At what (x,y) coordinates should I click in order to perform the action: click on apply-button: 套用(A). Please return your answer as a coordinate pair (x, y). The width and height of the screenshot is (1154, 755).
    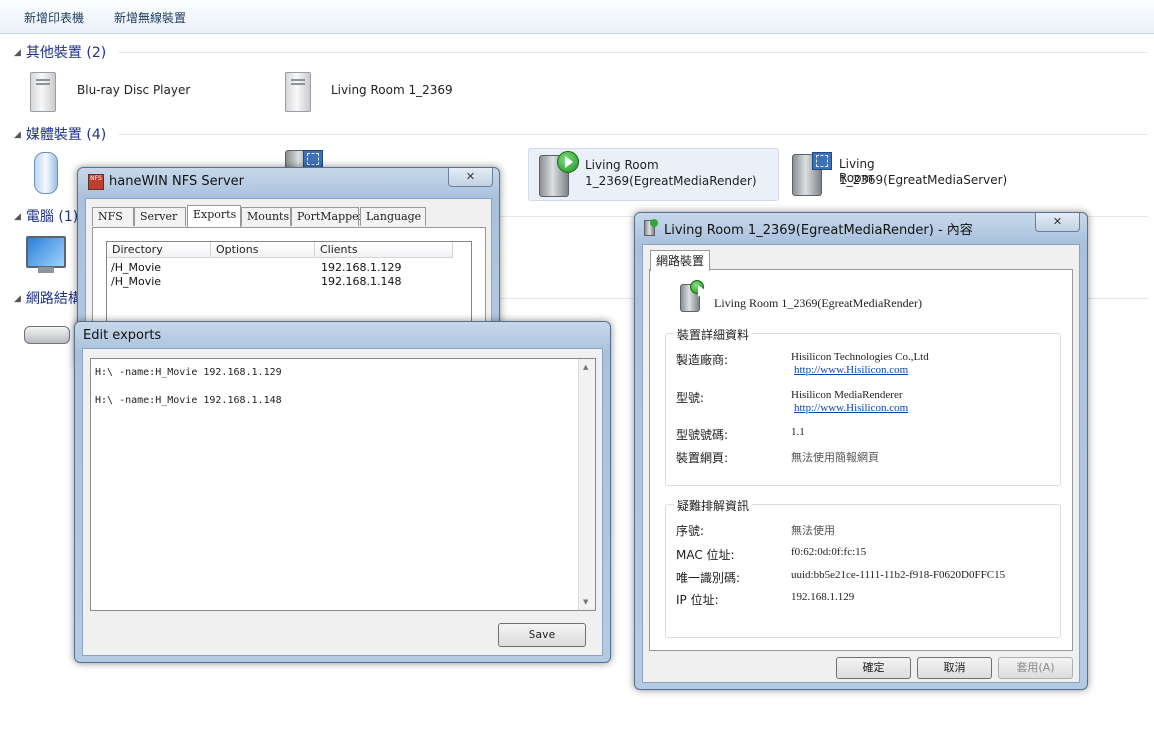
    Looking at the image, I should click on (1035, 668).